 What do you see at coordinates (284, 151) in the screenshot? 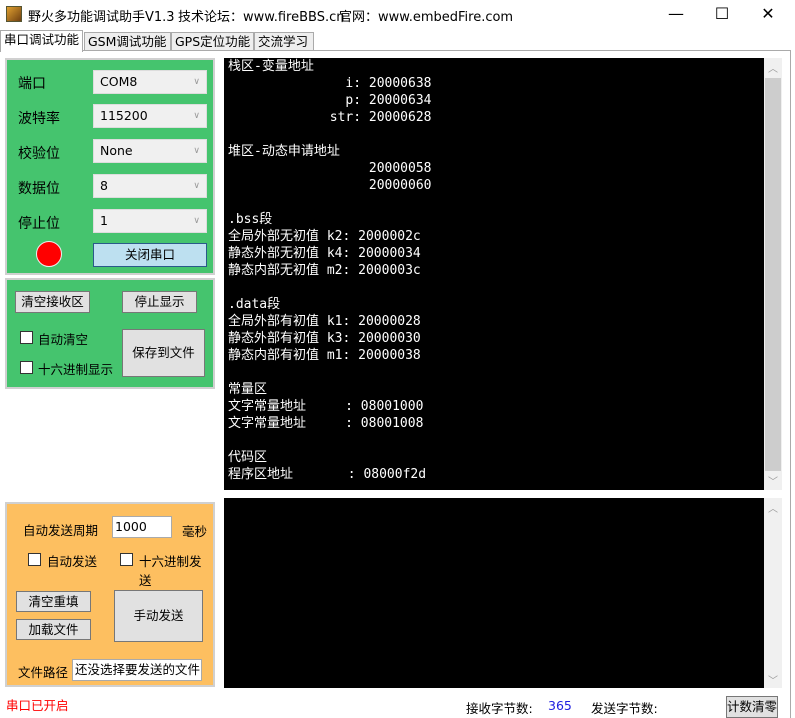
I see `receive-line: 堆区-动态申请地址` at bounding box center [284, 151].